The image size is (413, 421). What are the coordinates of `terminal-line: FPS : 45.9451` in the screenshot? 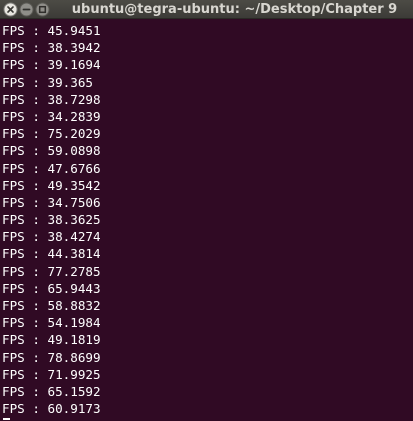 It's located at (51, 30).